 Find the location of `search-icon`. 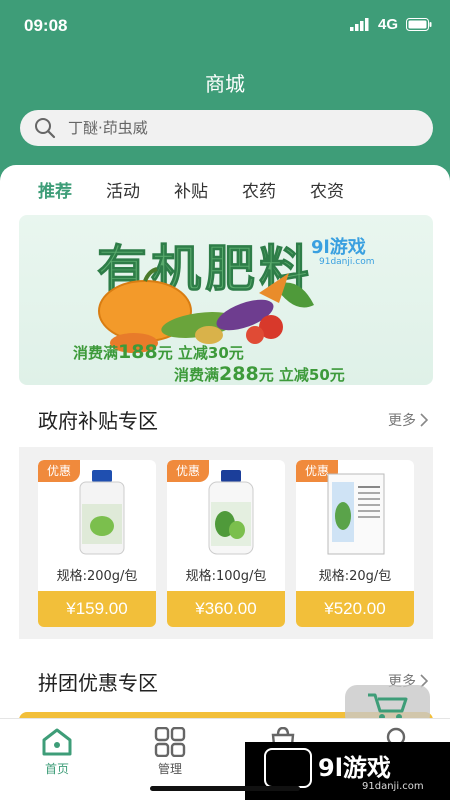

search-icon is located at coordinates (45, 128).